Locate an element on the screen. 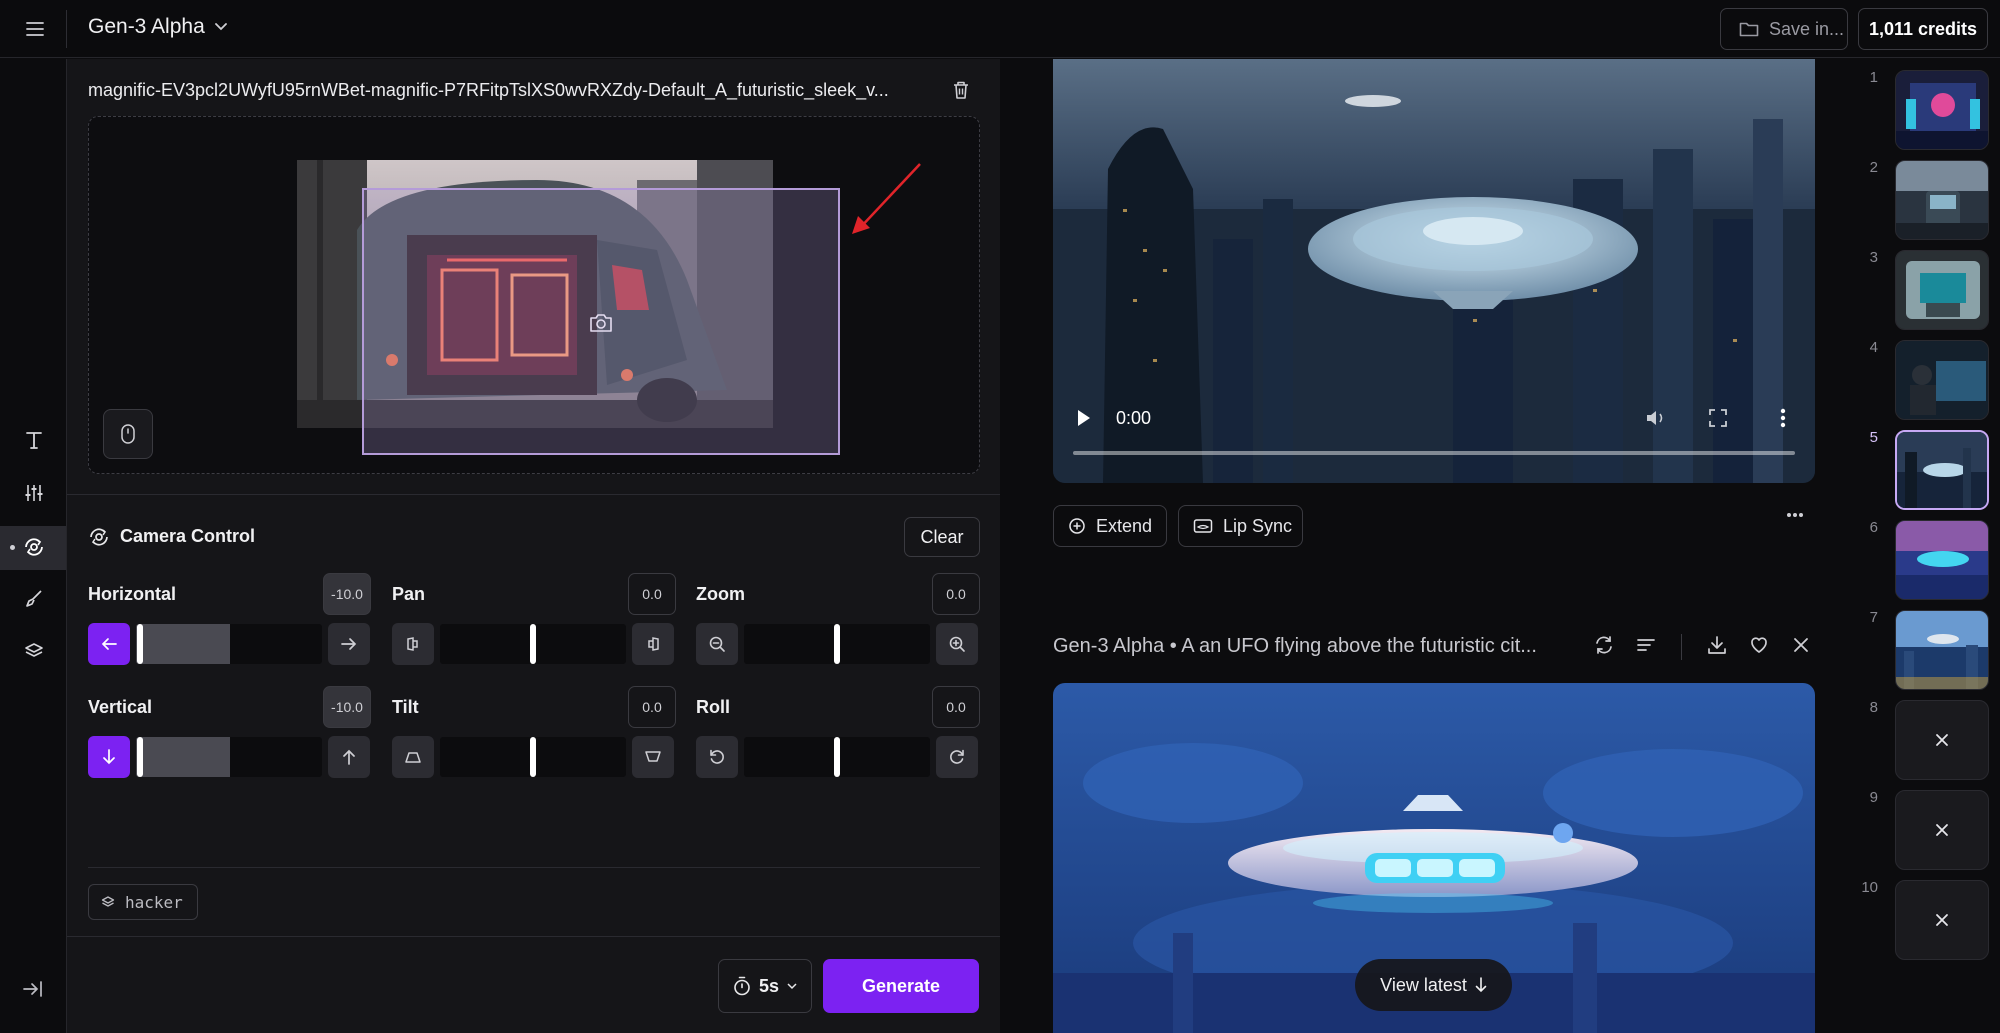 Image resolution: width=2000 pixels, height=1033 pixels. tilt-up-button is located at coordinates (413, 757).